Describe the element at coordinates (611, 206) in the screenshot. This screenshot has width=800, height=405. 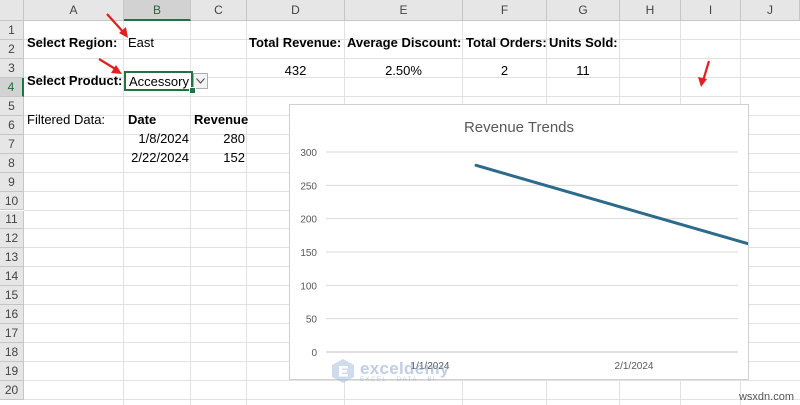
I see `revenue-series-line` at that location.